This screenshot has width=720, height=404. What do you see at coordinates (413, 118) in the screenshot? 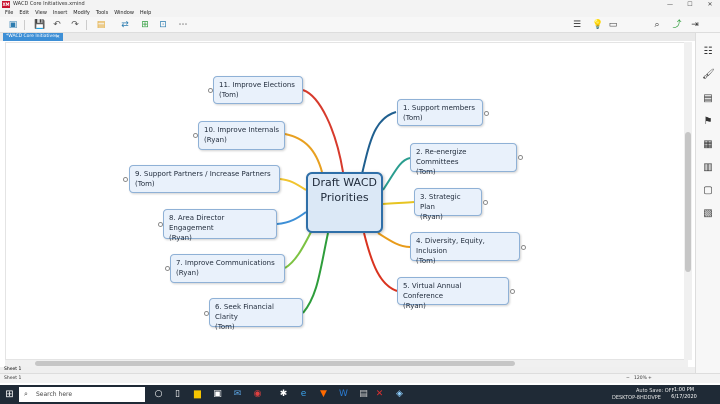
I see `topic-1-owner: (Tom)` at bounding box center [413, 118].